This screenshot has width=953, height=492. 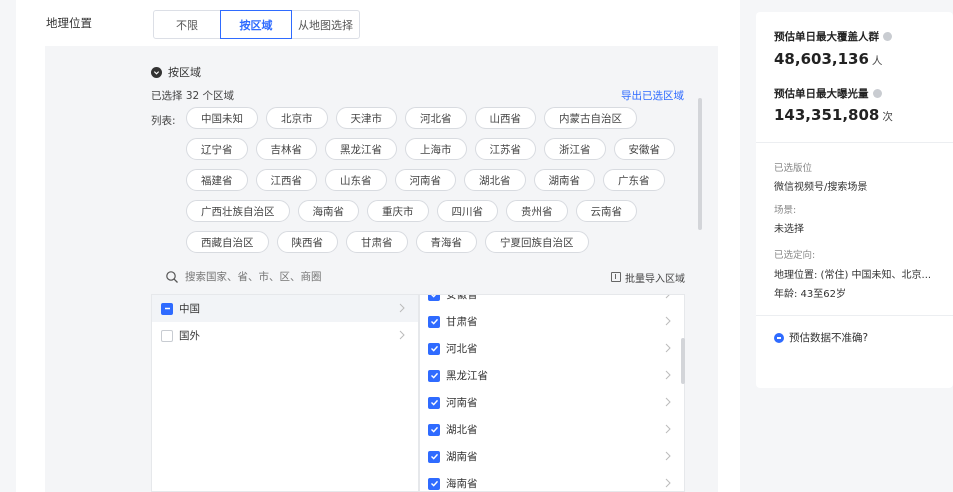 What do you see at coordinates (325, 24) in the screenshot?
I see `option-from-map: 从地图选择` at bounding box center [325, 24].